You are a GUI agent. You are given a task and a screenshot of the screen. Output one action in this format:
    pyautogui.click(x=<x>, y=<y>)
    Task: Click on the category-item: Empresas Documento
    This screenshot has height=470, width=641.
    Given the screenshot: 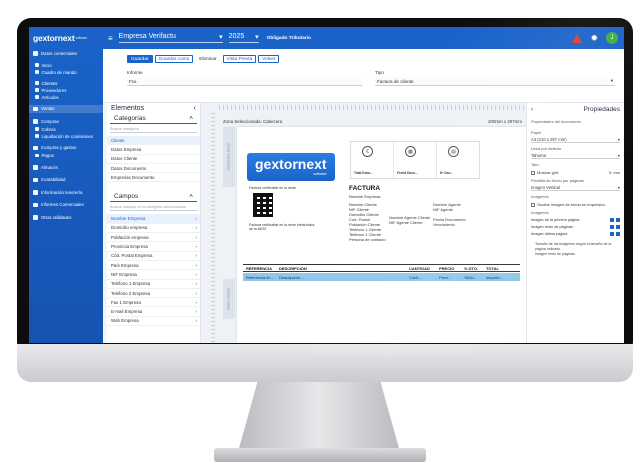 What is the action you would take?
    pyautogui.click(x=153, y=178)
    